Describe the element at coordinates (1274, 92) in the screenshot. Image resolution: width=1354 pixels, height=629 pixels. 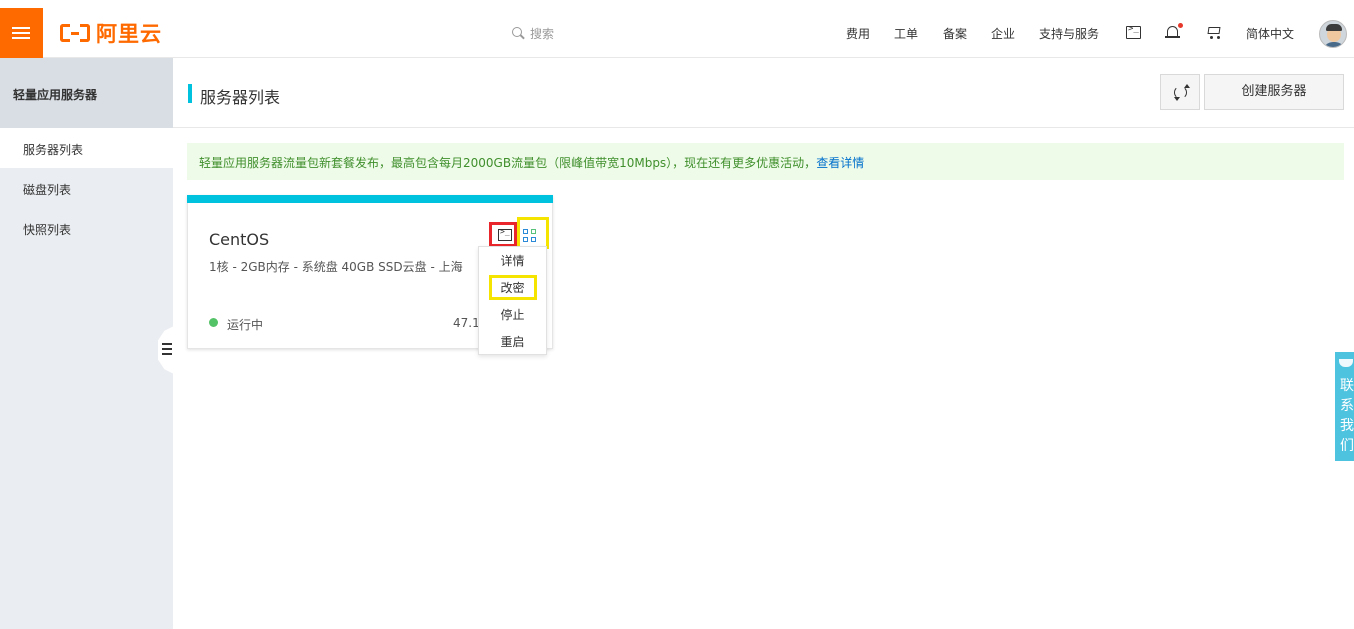
I see `create-server-button: 创建服务器` at that location.